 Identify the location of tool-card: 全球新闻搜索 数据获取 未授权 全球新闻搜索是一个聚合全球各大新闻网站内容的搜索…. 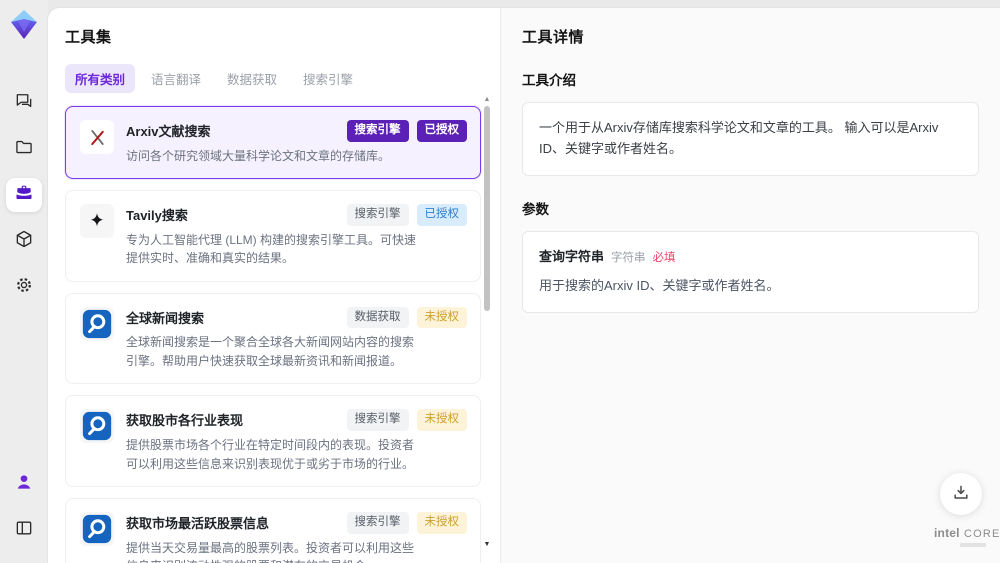
(273, 338).